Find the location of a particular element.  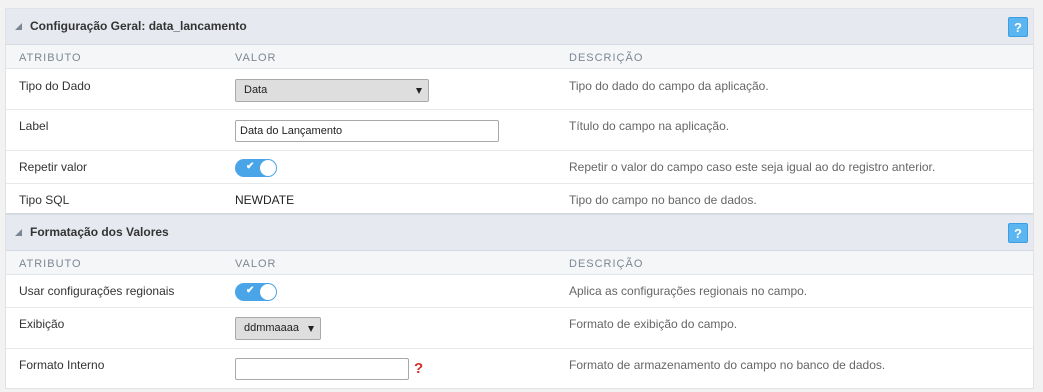

attribute-description: Tipo do campo no banco de dados. is located at coordinates (663, 200).